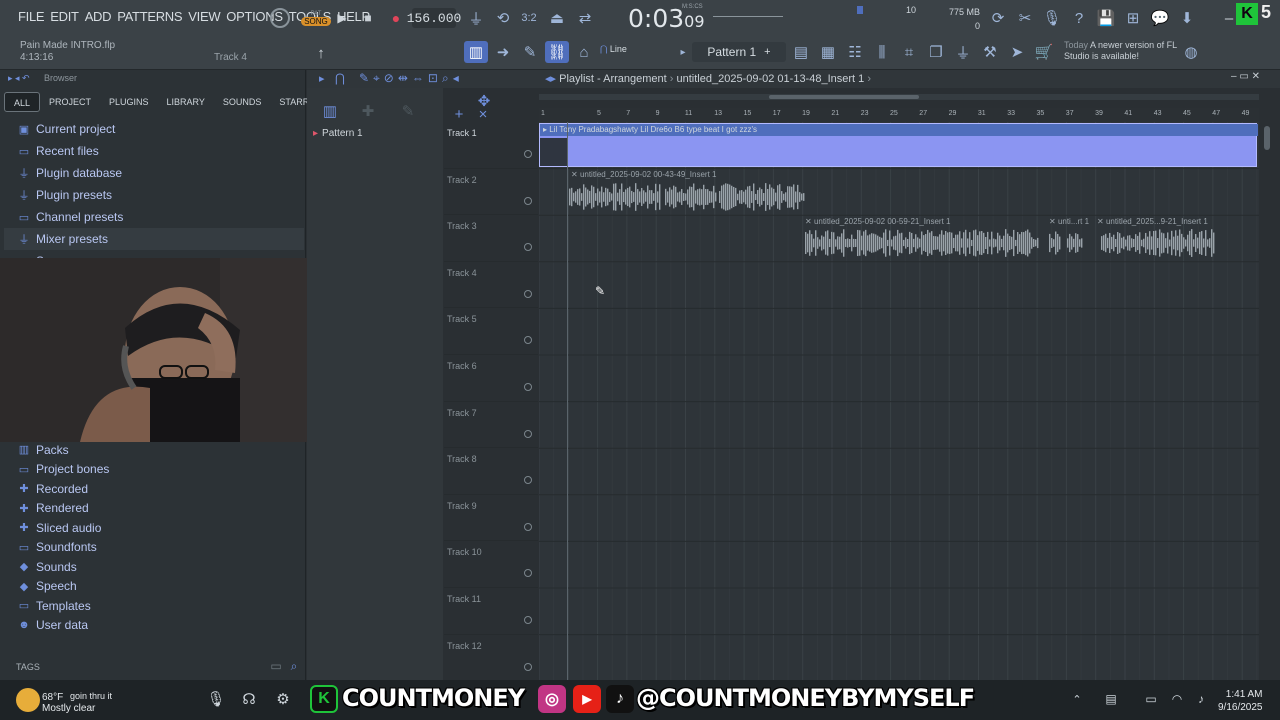 The image size is (1280, 720). What do you see at coordinates (855, 52) in the screenshot?
I see `channel-rack-icon: ☷` at bounding box center [855, 52].